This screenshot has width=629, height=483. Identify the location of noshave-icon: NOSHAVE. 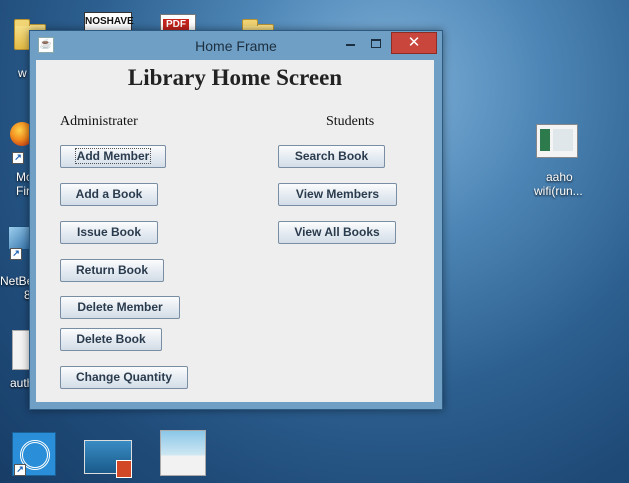
(109, 22).